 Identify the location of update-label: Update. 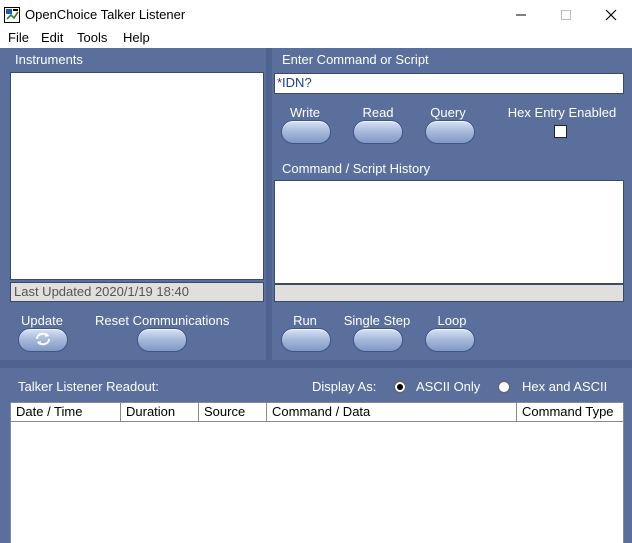
(42, 320).